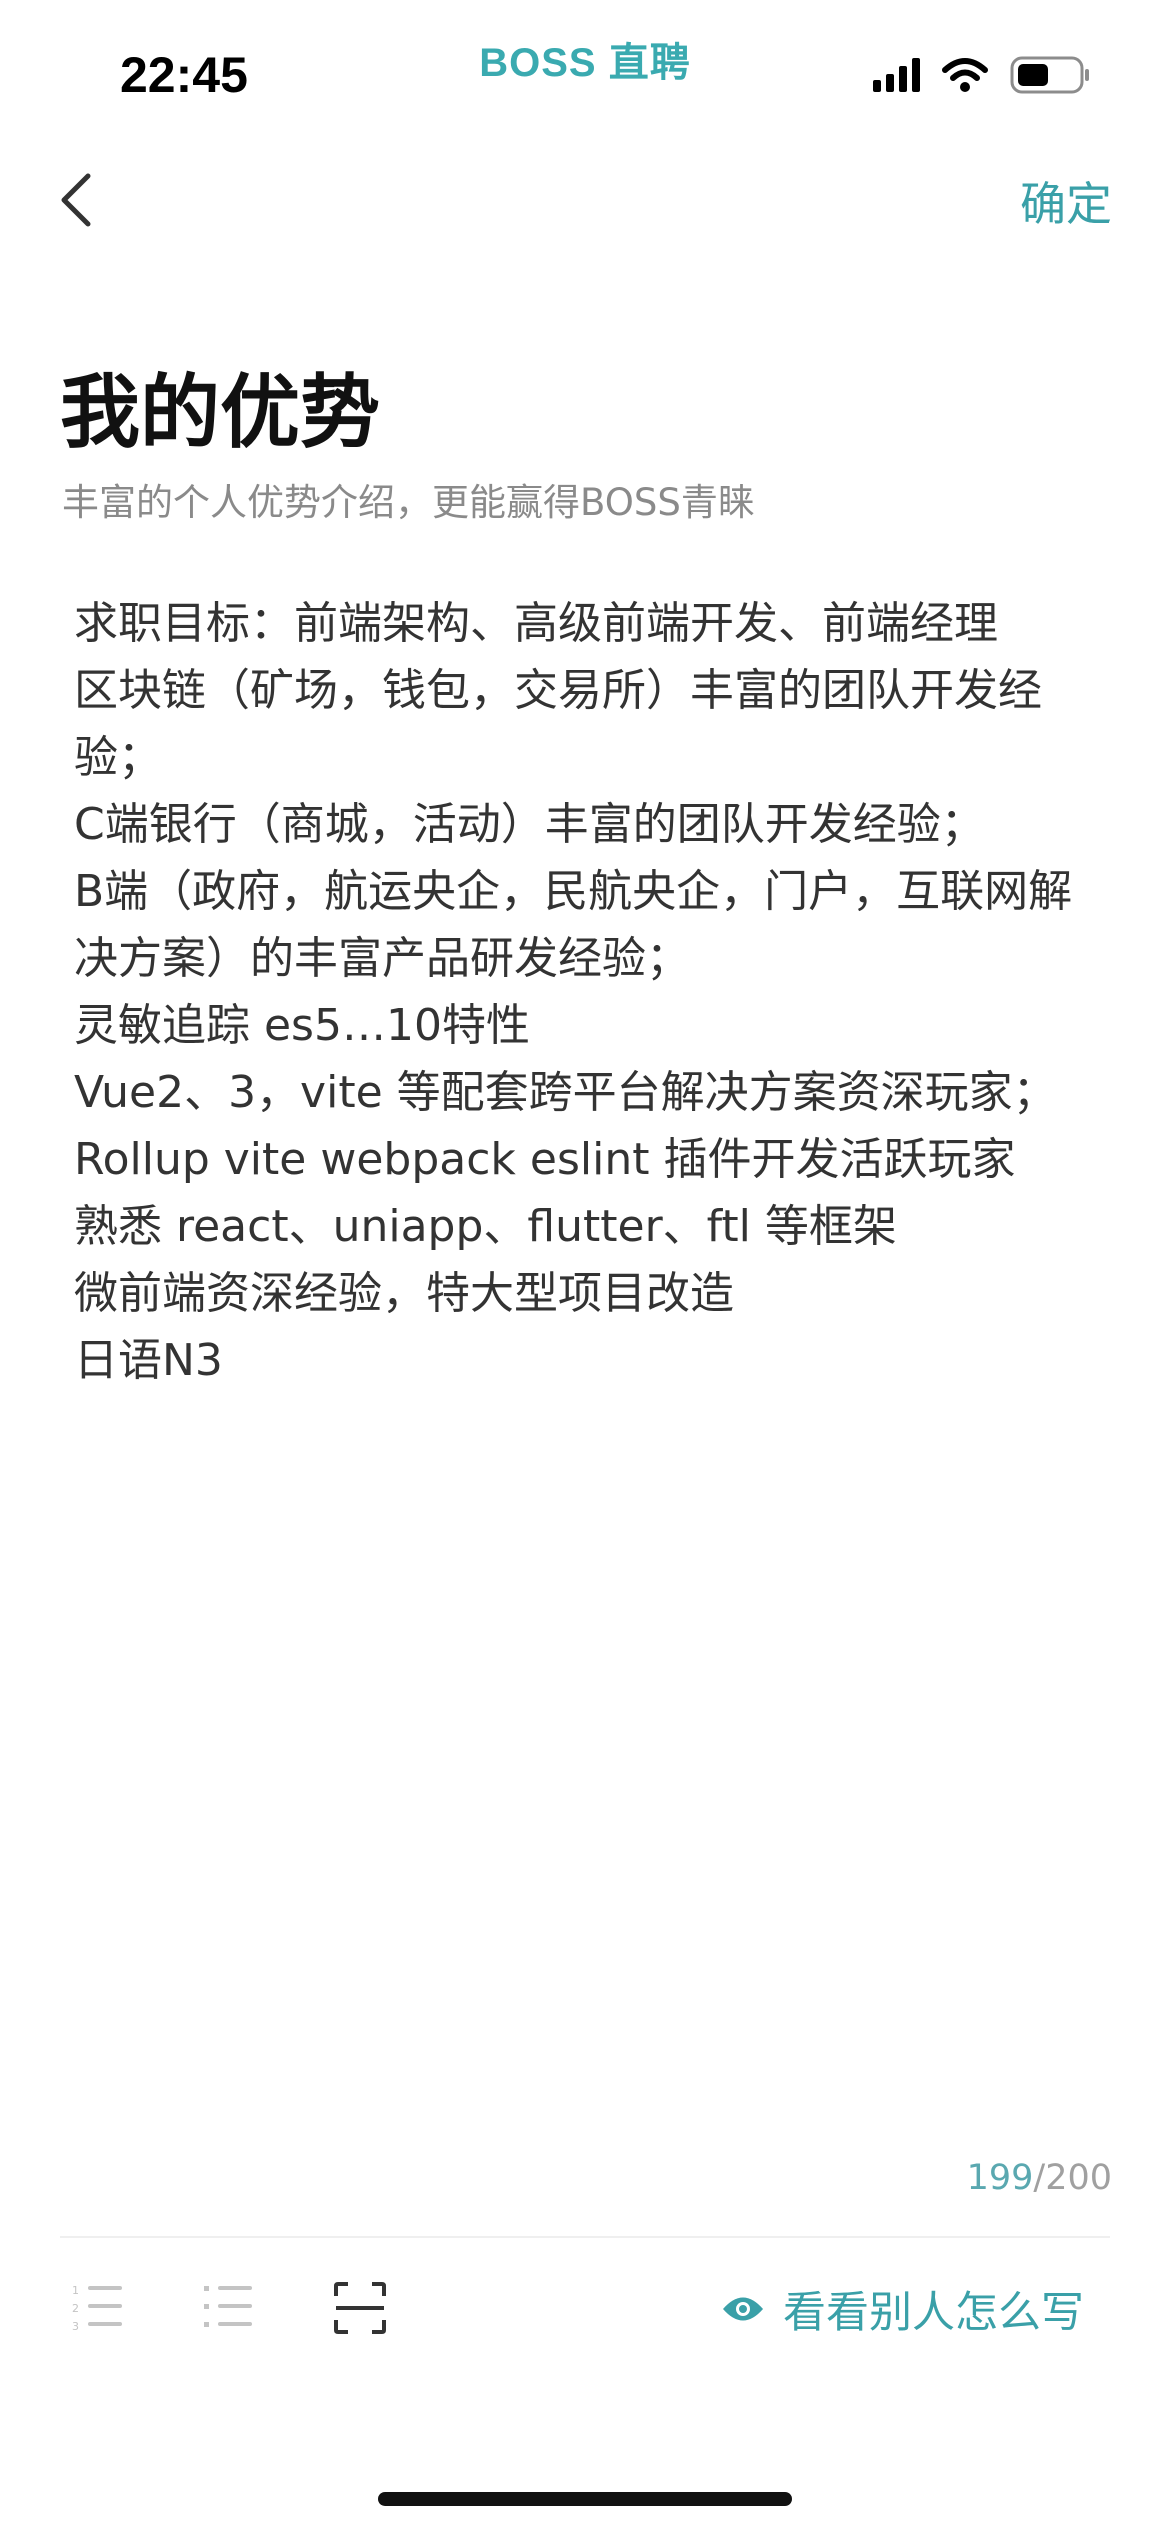 This screenshot has height=2532, width=1170. What do you see at coordinates (75, 2326) in the screenshot?
I see `svg-text: 3` at bounding box center [75, 2326].